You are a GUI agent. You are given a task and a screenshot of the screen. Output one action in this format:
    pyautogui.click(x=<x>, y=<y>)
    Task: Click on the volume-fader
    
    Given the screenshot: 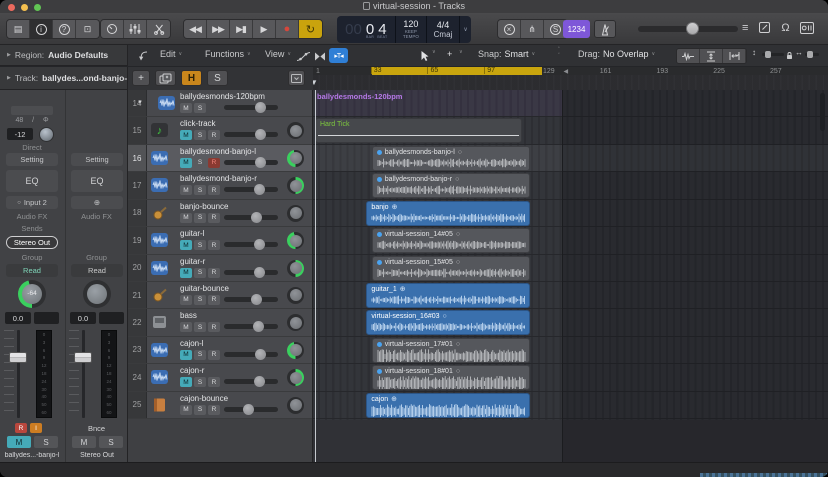 What is the action you would take?
    pyautogui.click(x=18, y=357)
    